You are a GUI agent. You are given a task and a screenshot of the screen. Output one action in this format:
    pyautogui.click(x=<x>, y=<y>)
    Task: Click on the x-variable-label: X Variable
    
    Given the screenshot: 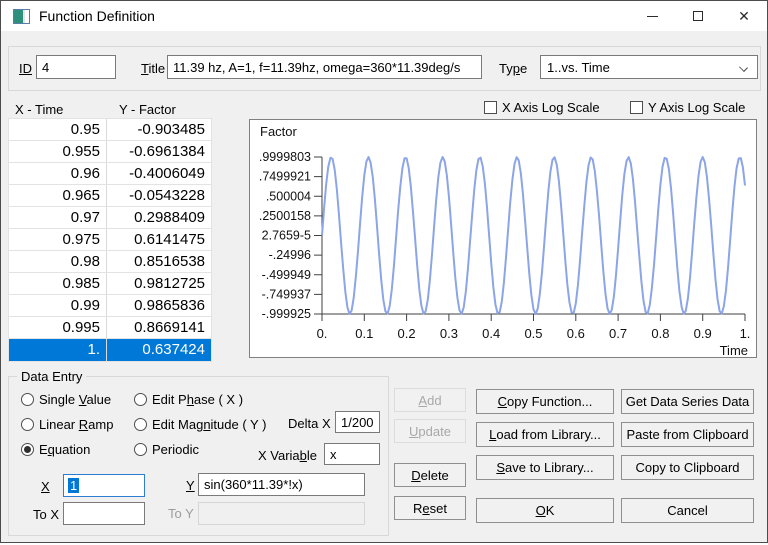 What is the action you would take?
    pyautogui.click(x=288, y=455)
    